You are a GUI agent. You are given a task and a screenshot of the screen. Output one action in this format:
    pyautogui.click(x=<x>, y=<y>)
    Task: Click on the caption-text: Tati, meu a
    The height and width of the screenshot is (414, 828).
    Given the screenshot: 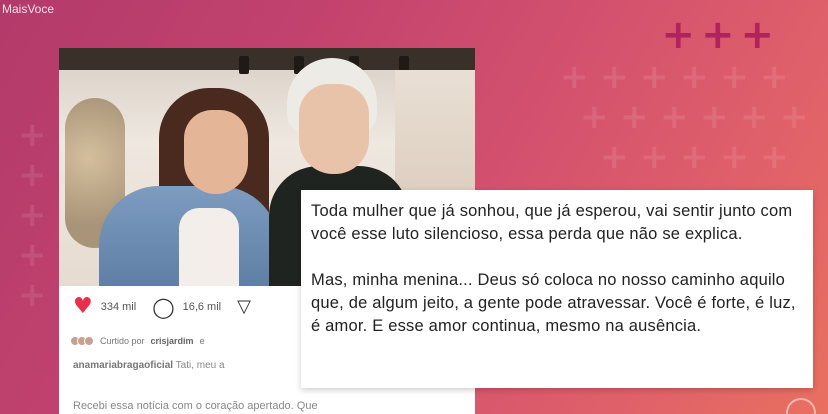 What is the action you would take?
    pyautogui.click(x=200, y=365)
    